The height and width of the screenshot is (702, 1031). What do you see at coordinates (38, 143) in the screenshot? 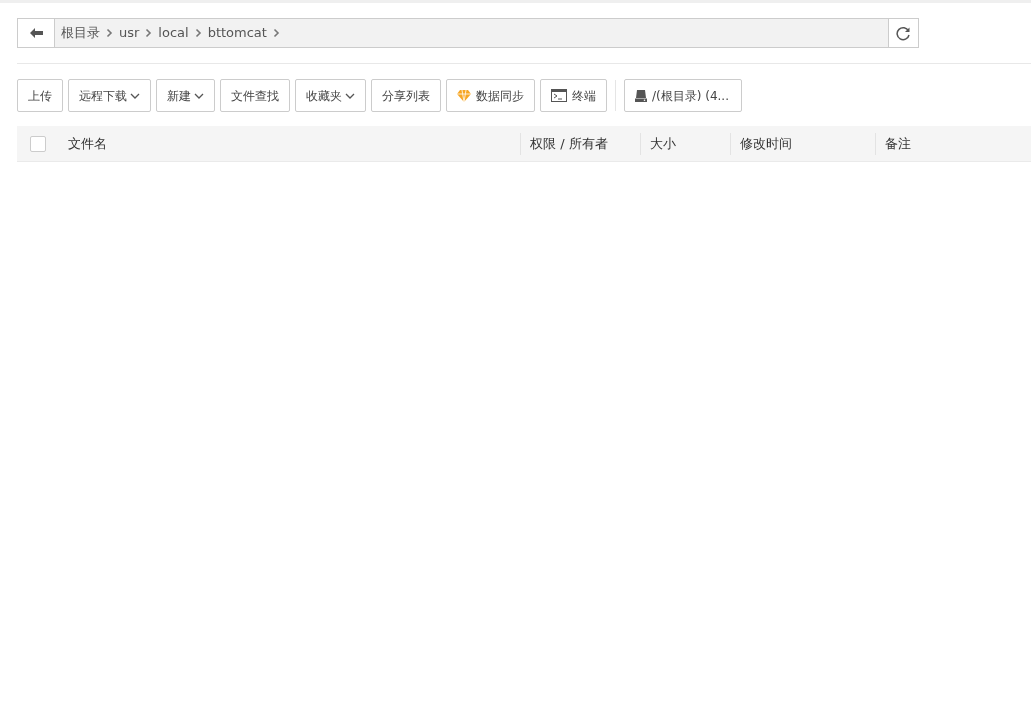
I see `select-all-checkbox` at bounding box center [38, 143].